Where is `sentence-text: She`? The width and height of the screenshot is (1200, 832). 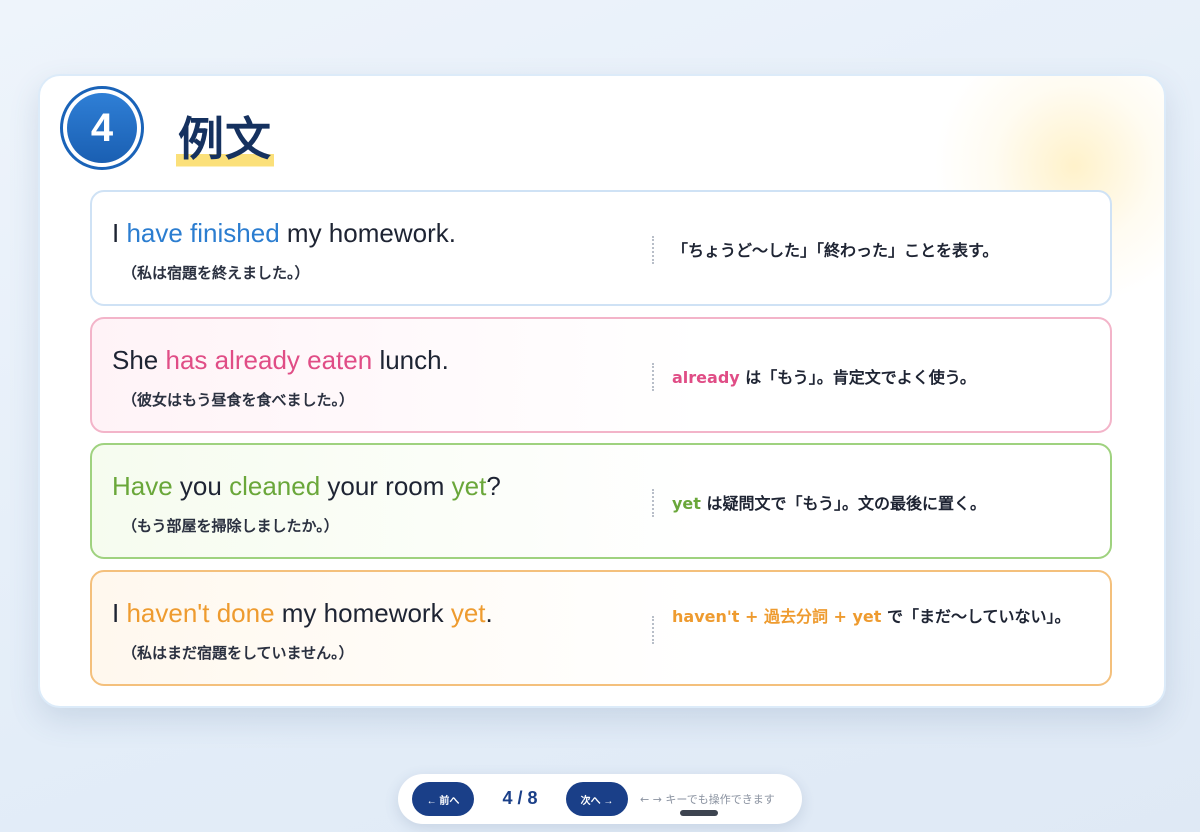
sentence-text: She is located at coordinates (139, 360).